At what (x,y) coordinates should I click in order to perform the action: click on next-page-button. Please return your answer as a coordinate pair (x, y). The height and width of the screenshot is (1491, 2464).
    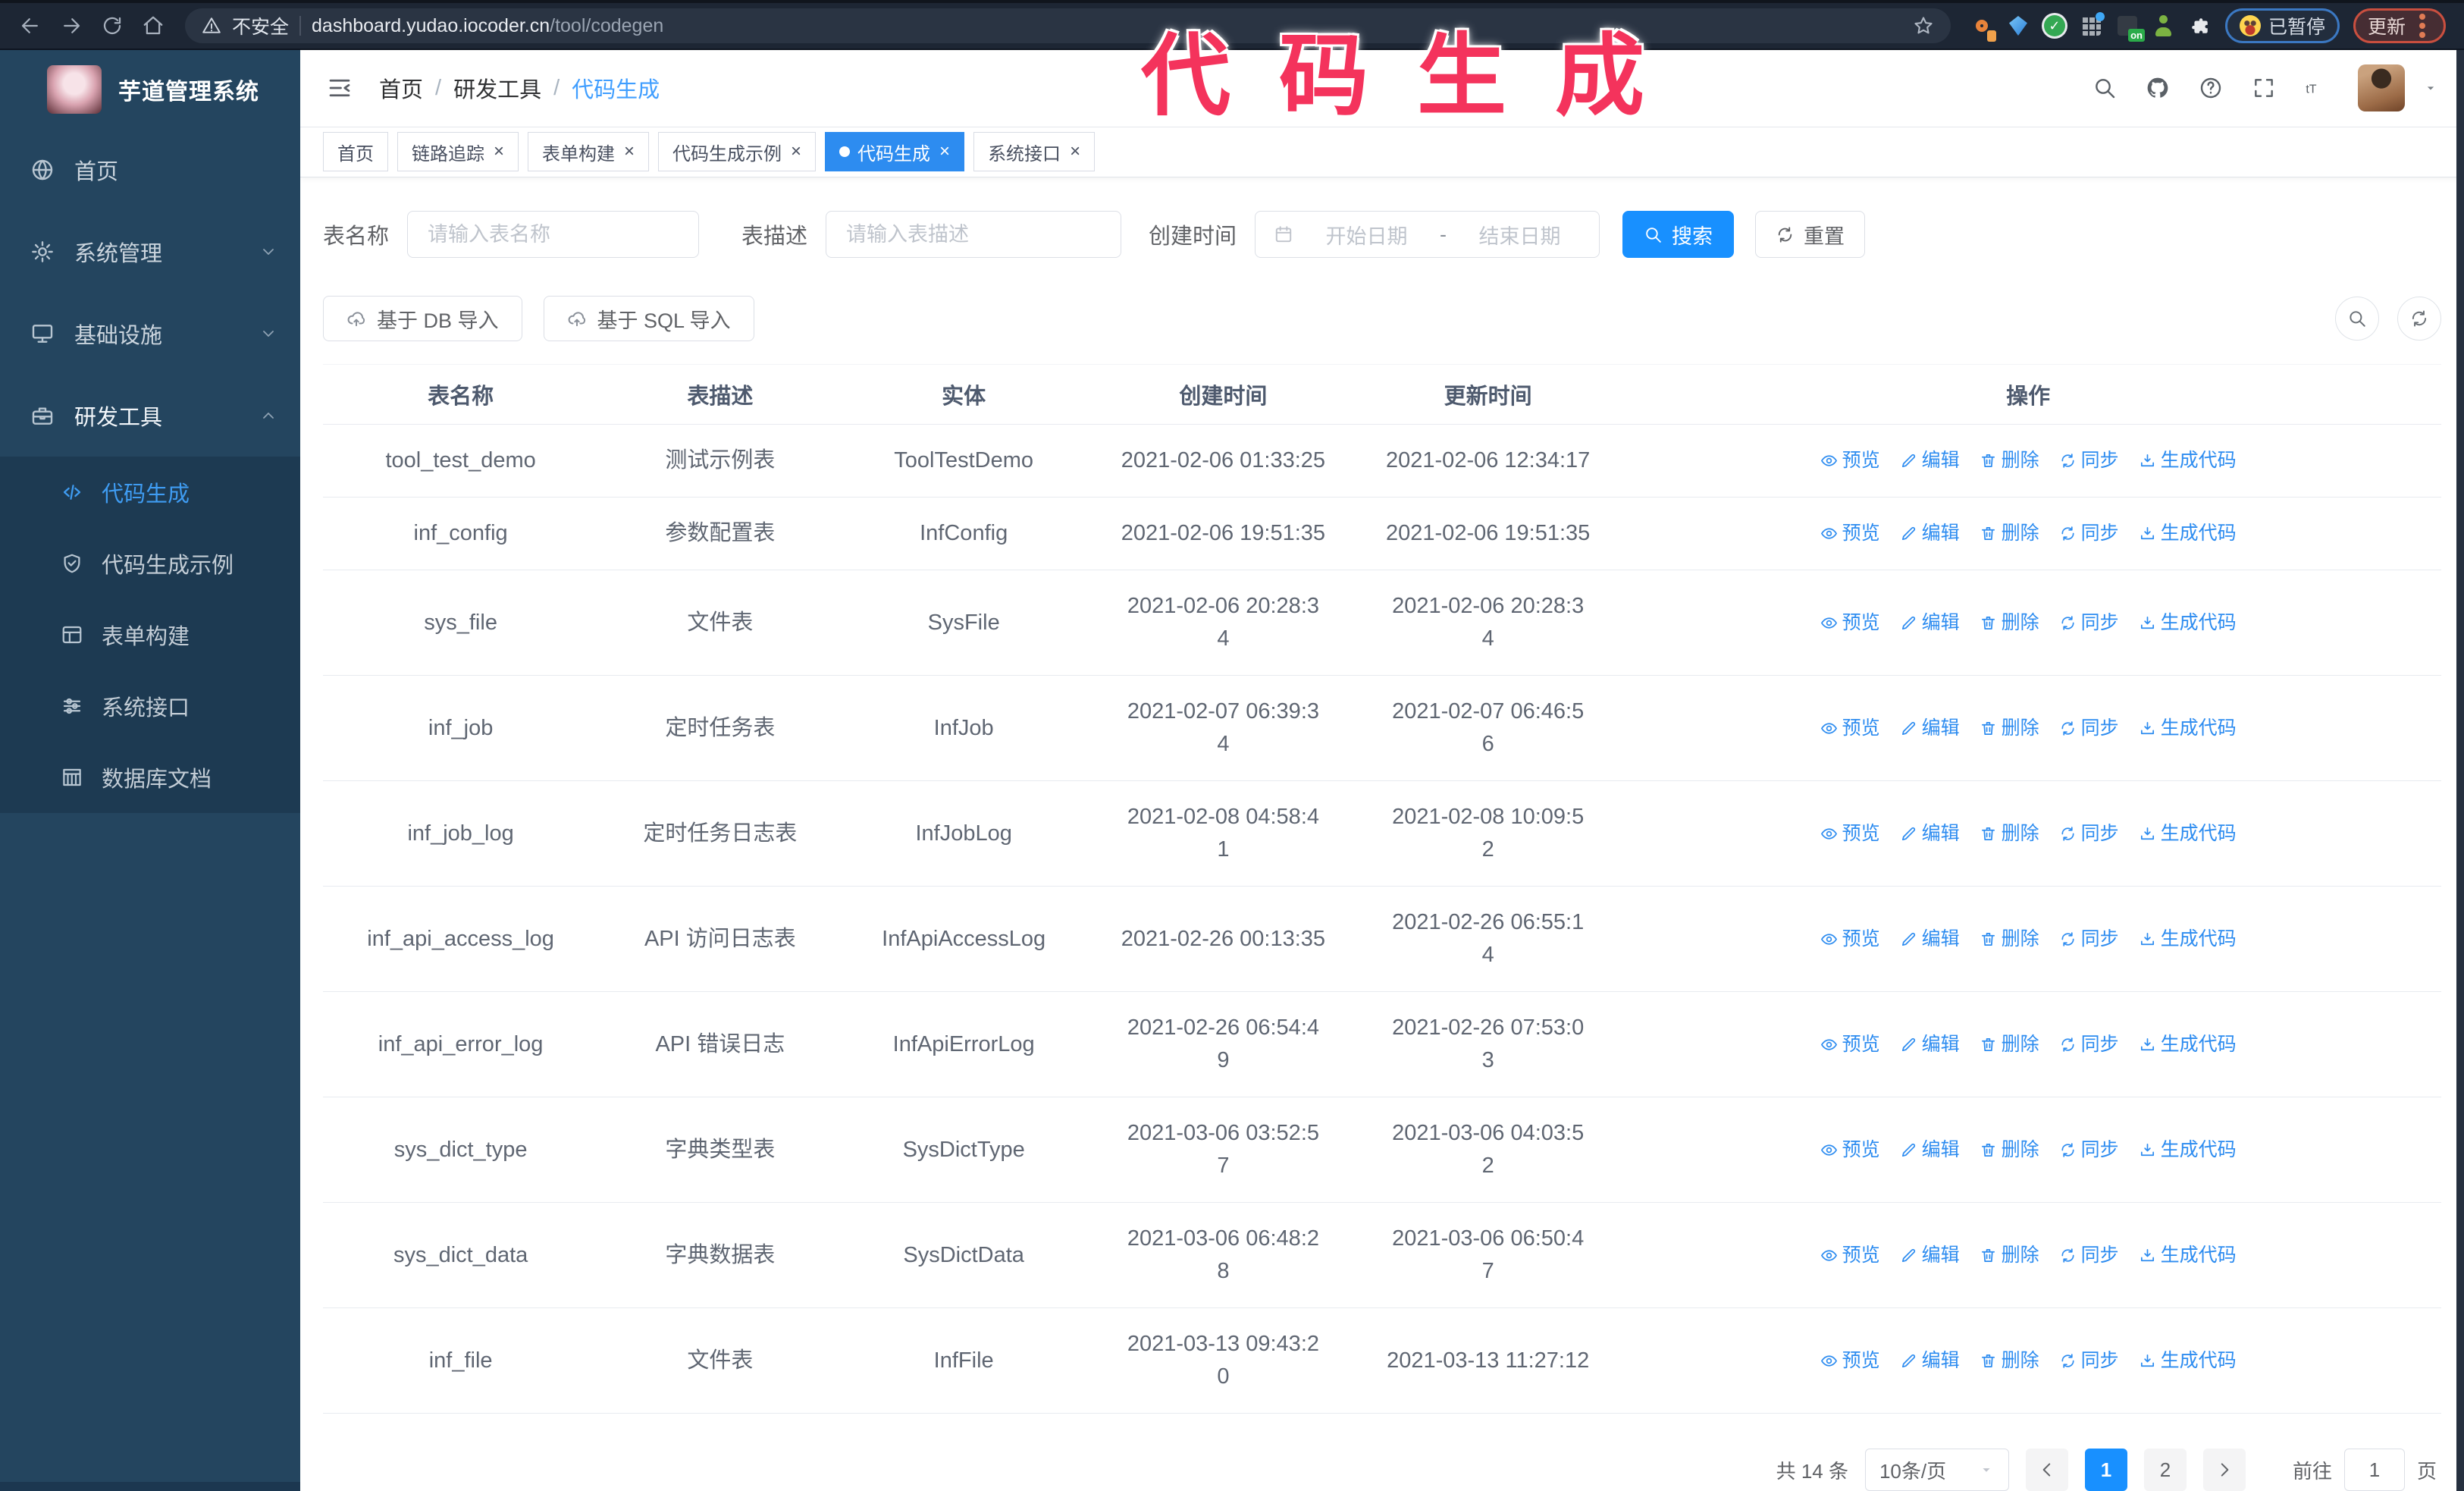
    Looking at the image, I should click on (2224, 1470).